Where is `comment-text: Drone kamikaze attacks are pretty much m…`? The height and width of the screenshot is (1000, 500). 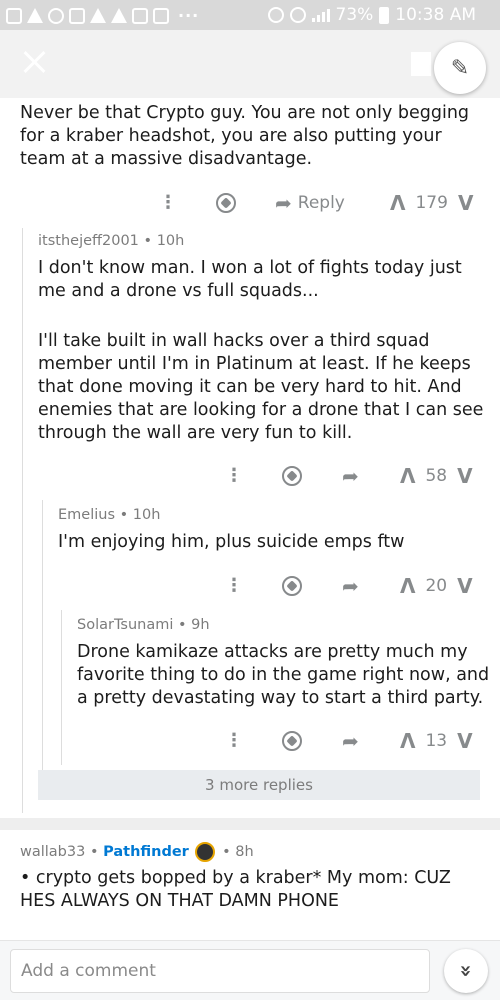 comment-text: Drone kamikaze attacks are pretty much m… is located at coordinates (283, 675).